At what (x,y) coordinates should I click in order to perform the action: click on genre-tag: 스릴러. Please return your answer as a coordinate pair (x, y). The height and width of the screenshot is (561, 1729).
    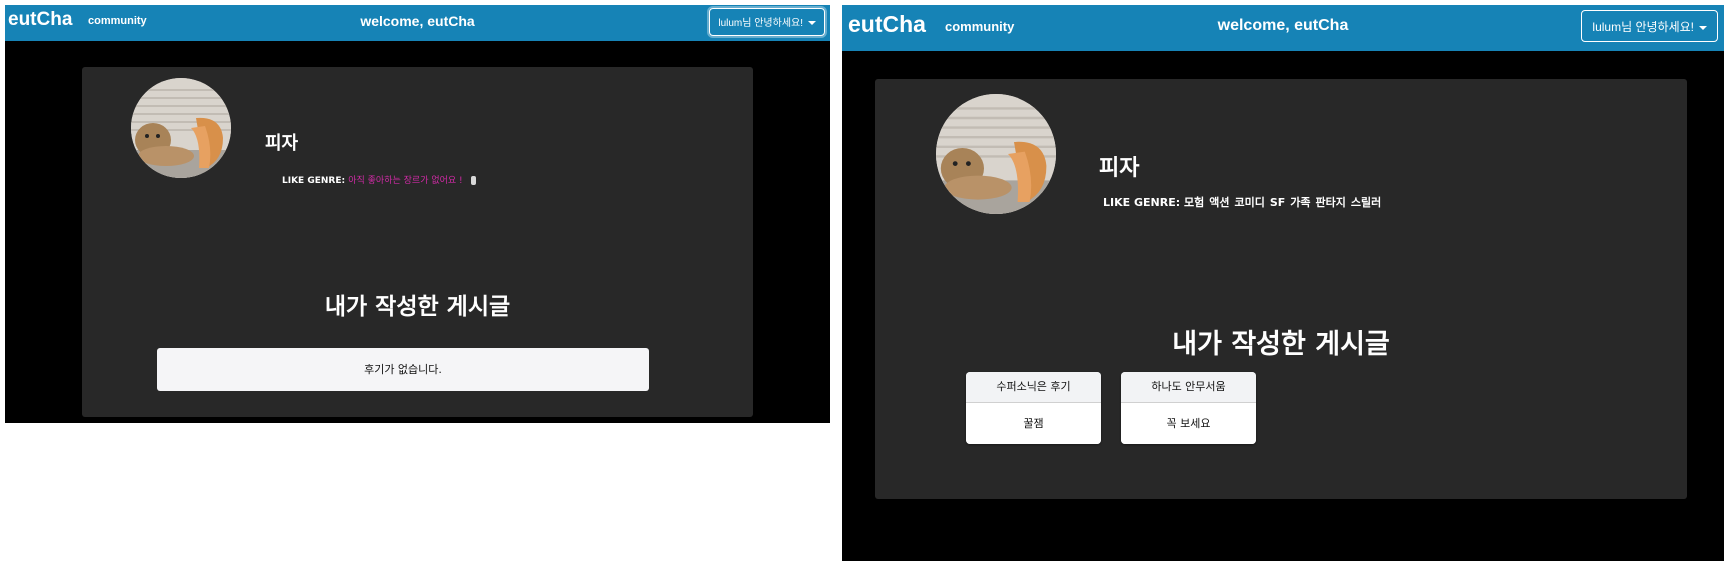
    Looking at the image, I should click on (1366, 202).